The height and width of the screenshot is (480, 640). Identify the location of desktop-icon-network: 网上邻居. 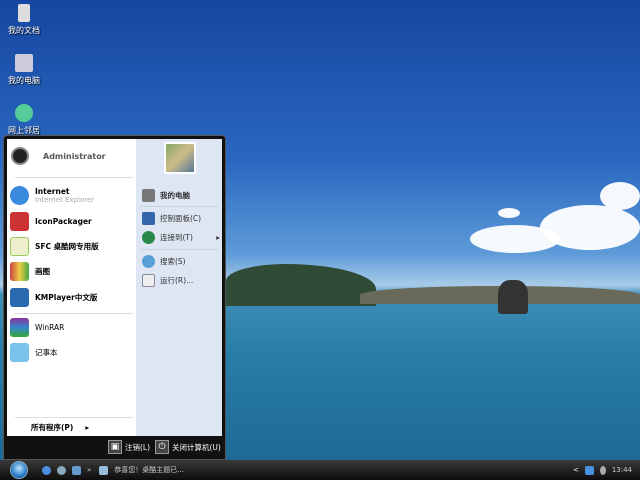
(24, 120).